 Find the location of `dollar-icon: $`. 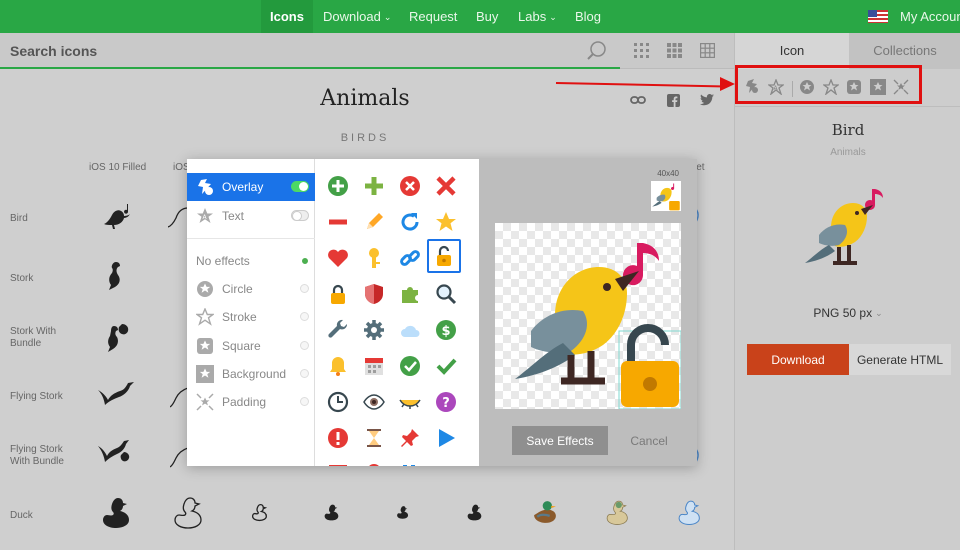

dollar-icon: $ is located at coordinates (446, 330).